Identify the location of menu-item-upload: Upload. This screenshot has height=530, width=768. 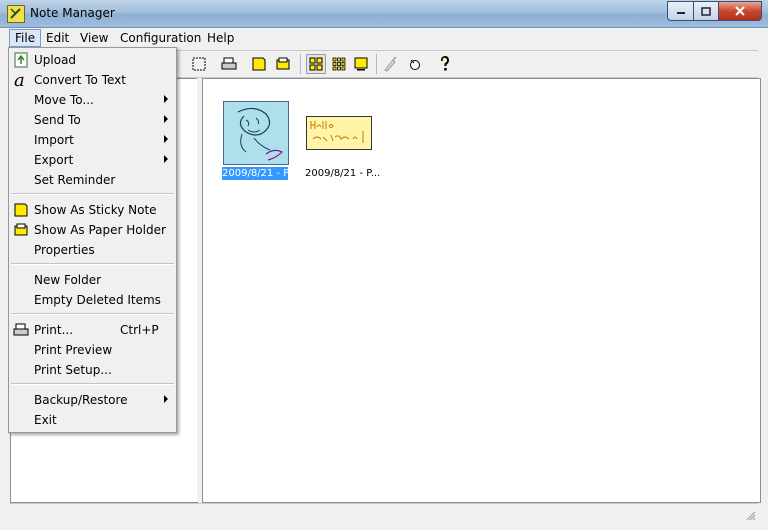
(92, 60).